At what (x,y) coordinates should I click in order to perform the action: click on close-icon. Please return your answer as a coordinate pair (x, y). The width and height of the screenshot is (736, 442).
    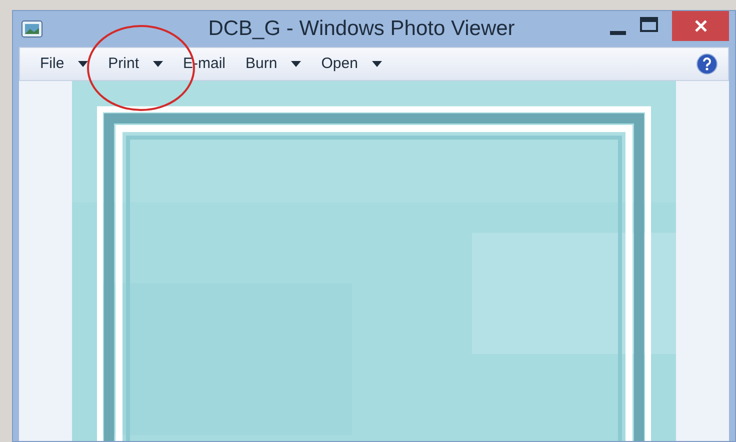
    Looking at the image, I should click on (700, 26).